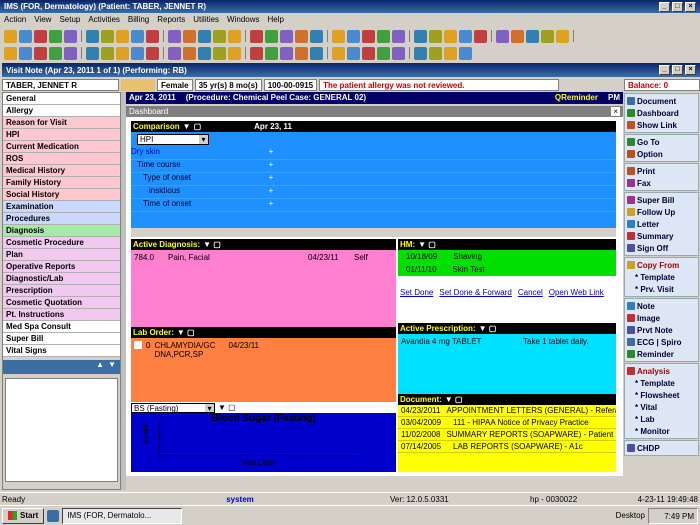 The width and height of the screenshot is (700, 525). Describe the element at coordinates (615, 111) in the screenshot. I see `dashboard-close-button: ×` at that location.